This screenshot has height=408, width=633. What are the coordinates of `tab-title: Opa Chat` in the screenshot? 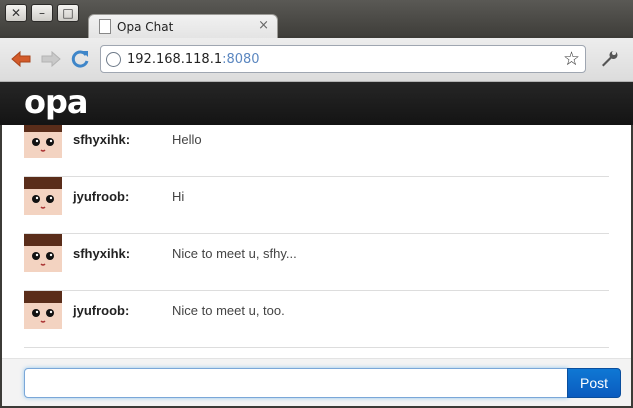 It's located at (145, 27).